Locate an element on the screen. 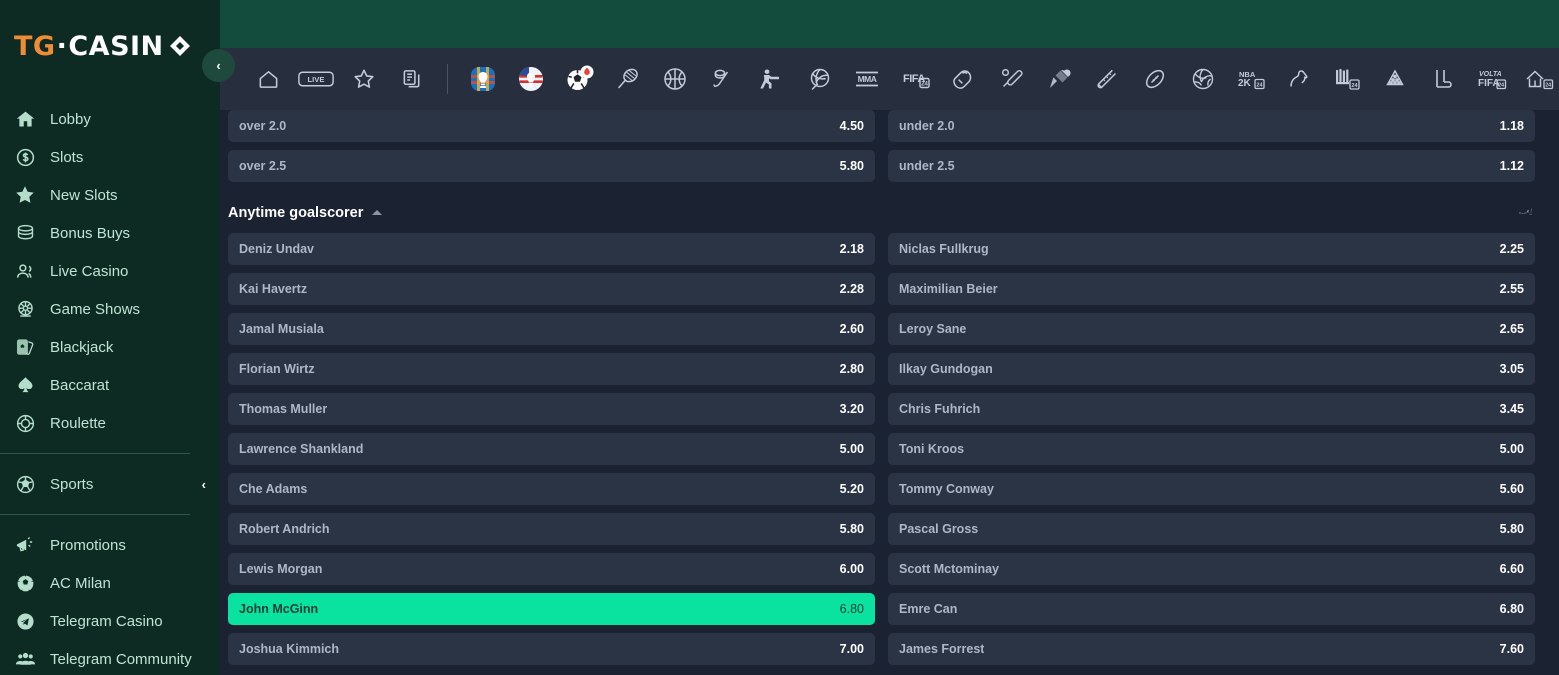  sidebar-item-roulette: Roulette is located at coordinates (110, 423).